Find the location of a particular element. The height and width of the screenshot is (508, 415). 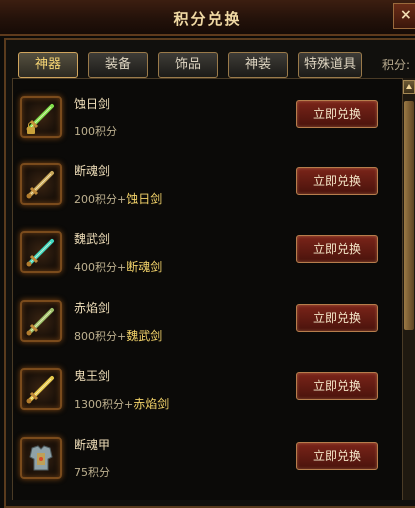

list-item: 赤焰剑 800积分+魏武剑 立即兑换 is located at coordinates (207, 325).